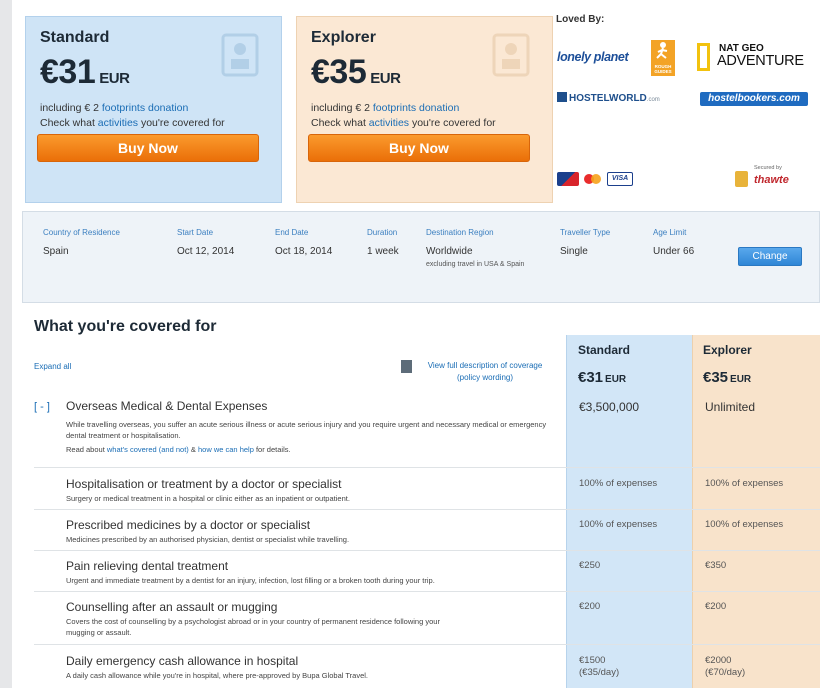  I want to click on coverage-row-title: Counselling after an assault or mugging, so click(172, 607).